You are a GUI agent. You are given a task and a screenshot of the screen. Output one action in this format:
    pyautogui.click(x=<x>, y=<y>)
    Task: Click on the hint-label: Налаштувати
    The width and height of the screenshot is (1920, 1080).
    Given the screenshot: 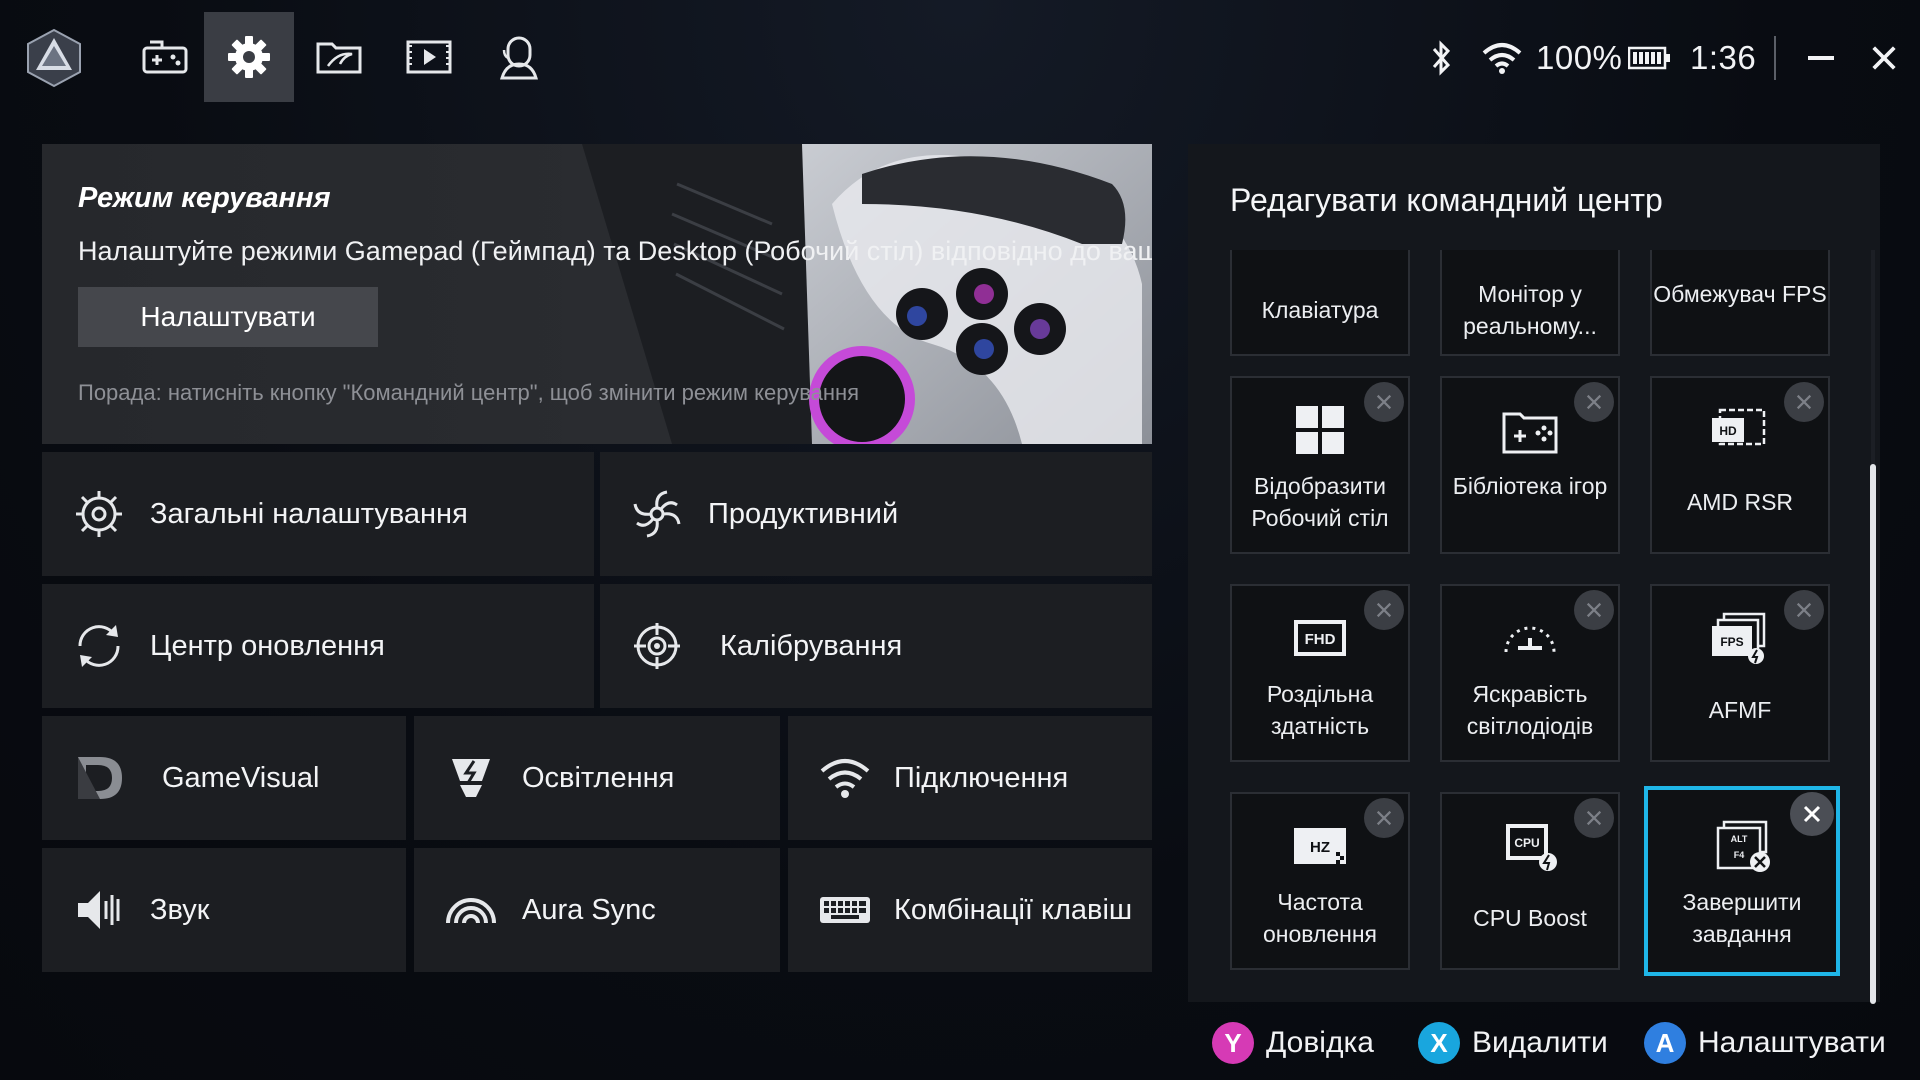 What is the action you would take?
    pyautogui.click(x=1792, y=1042)
    